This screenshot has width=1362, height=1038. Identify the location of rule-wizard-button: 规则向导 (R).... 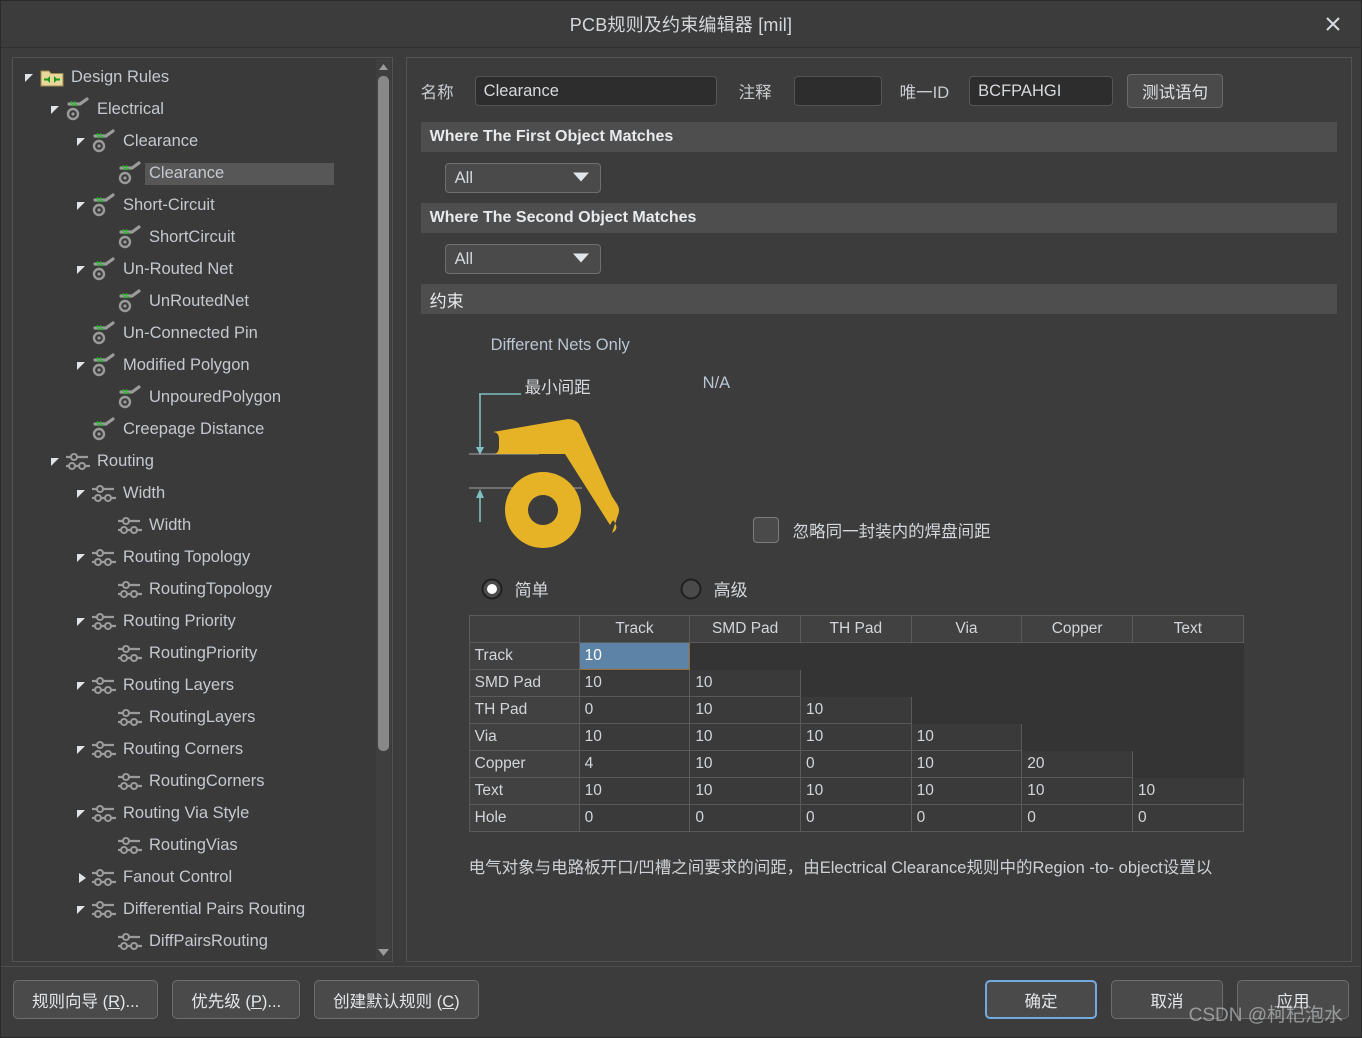
(86, 999).